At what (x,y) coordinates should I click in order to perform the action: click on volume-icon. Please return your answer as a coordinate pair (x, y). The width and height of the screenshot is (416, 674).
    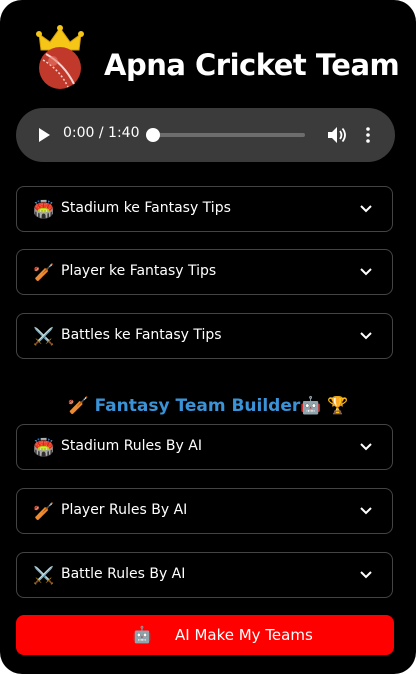
    Looking at the image, I should click on (337, 135).